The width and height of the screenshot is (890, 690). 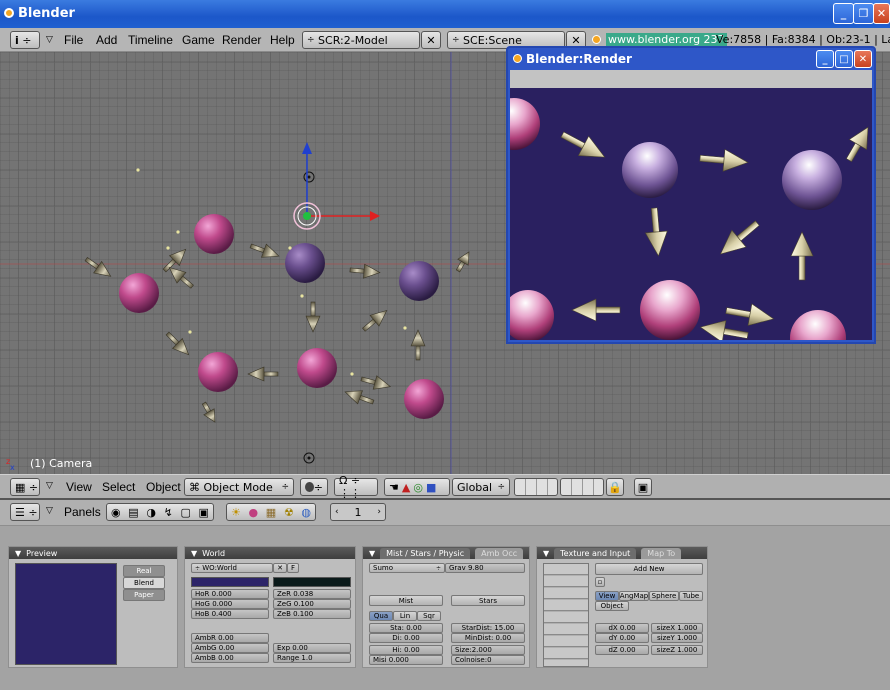 I want to click on stars-toggle-button: Stars, so click(x=488, y=600).